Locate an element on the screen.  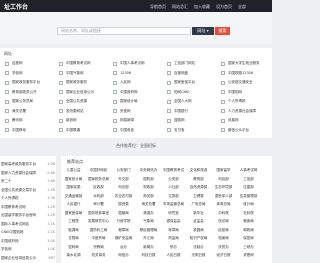
recommend-link: 人社部 is located at coordinates (173, 189).